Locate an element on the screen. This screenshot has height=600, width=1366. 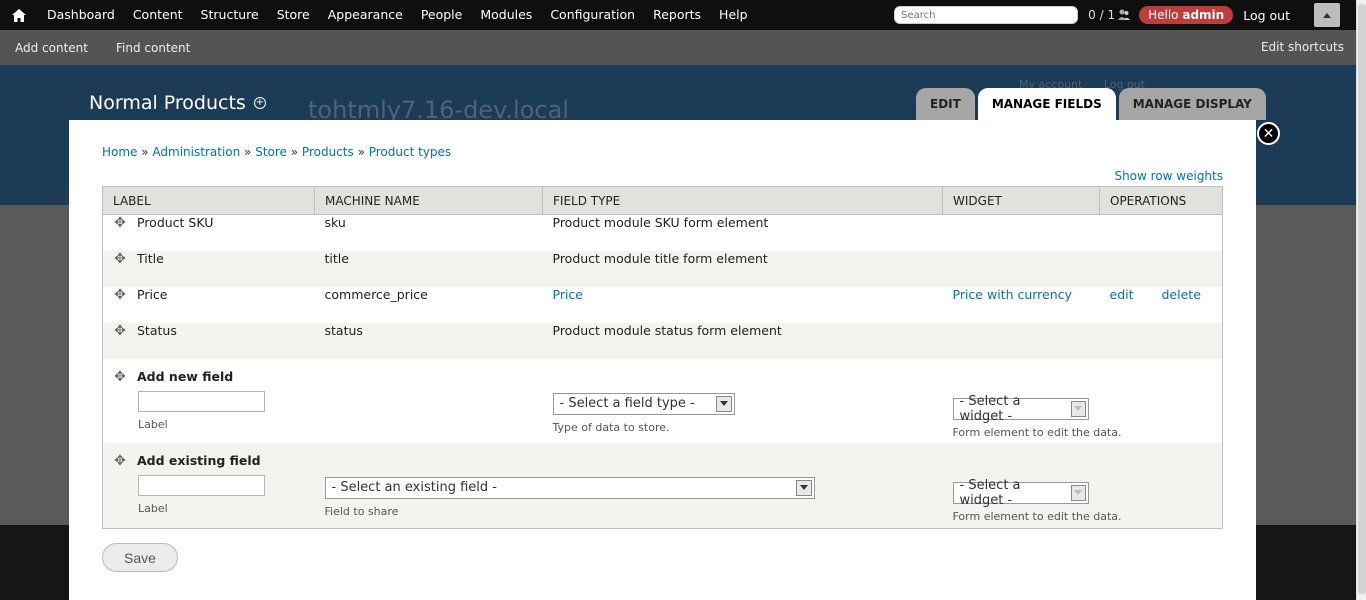
home-icon is located at coordinates (19, 15).